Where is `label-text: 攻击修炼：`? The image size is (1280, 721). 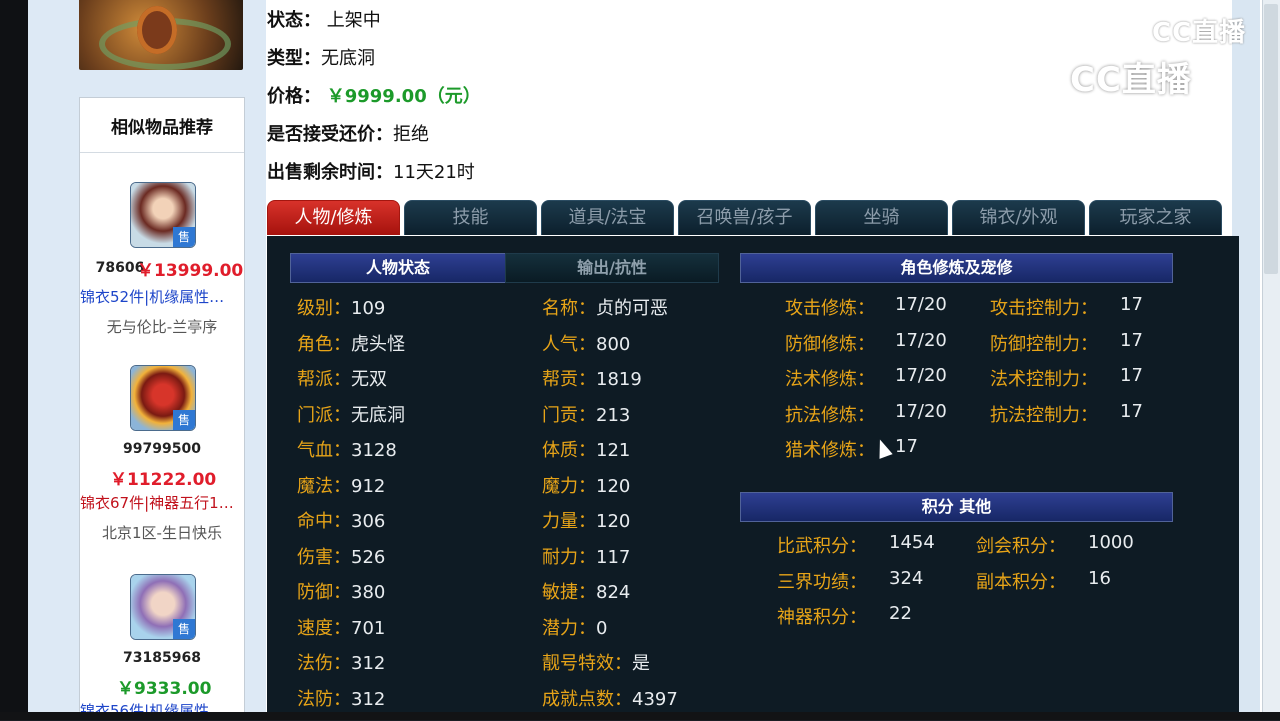 label-text: 攻击修炼： is located at coordinates (830, 308).